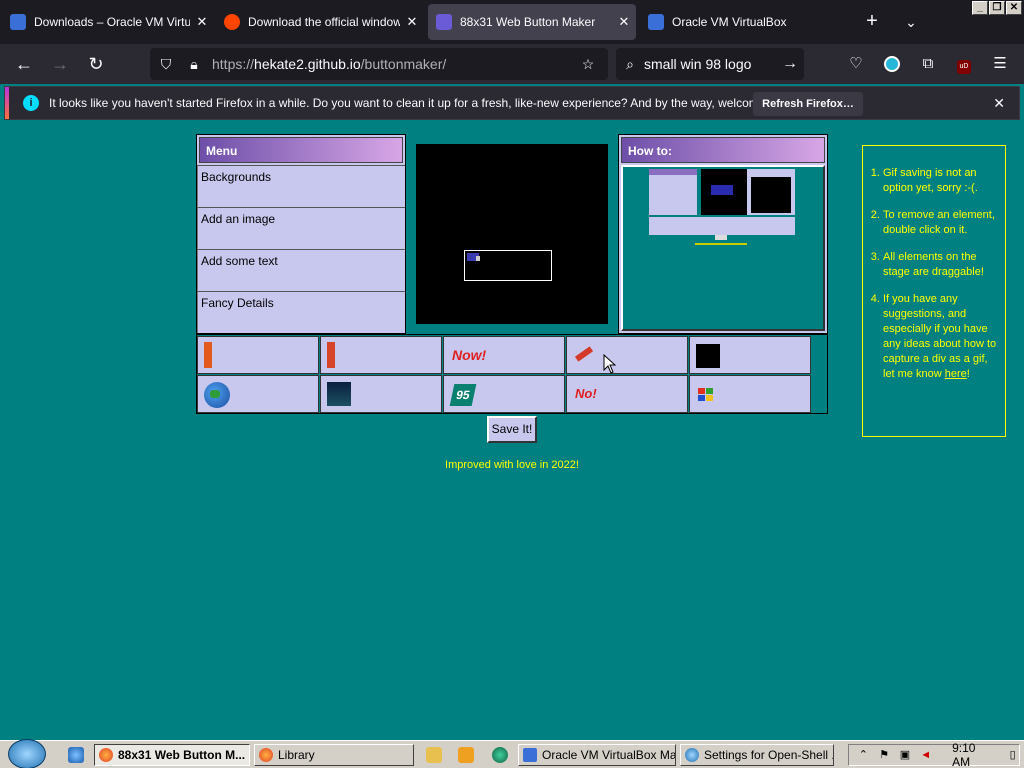 Image resolution: width=1024 pixels, height=768 pixels. I want to click on footer-text: Improved with love in 2022!, so click(512, 465).